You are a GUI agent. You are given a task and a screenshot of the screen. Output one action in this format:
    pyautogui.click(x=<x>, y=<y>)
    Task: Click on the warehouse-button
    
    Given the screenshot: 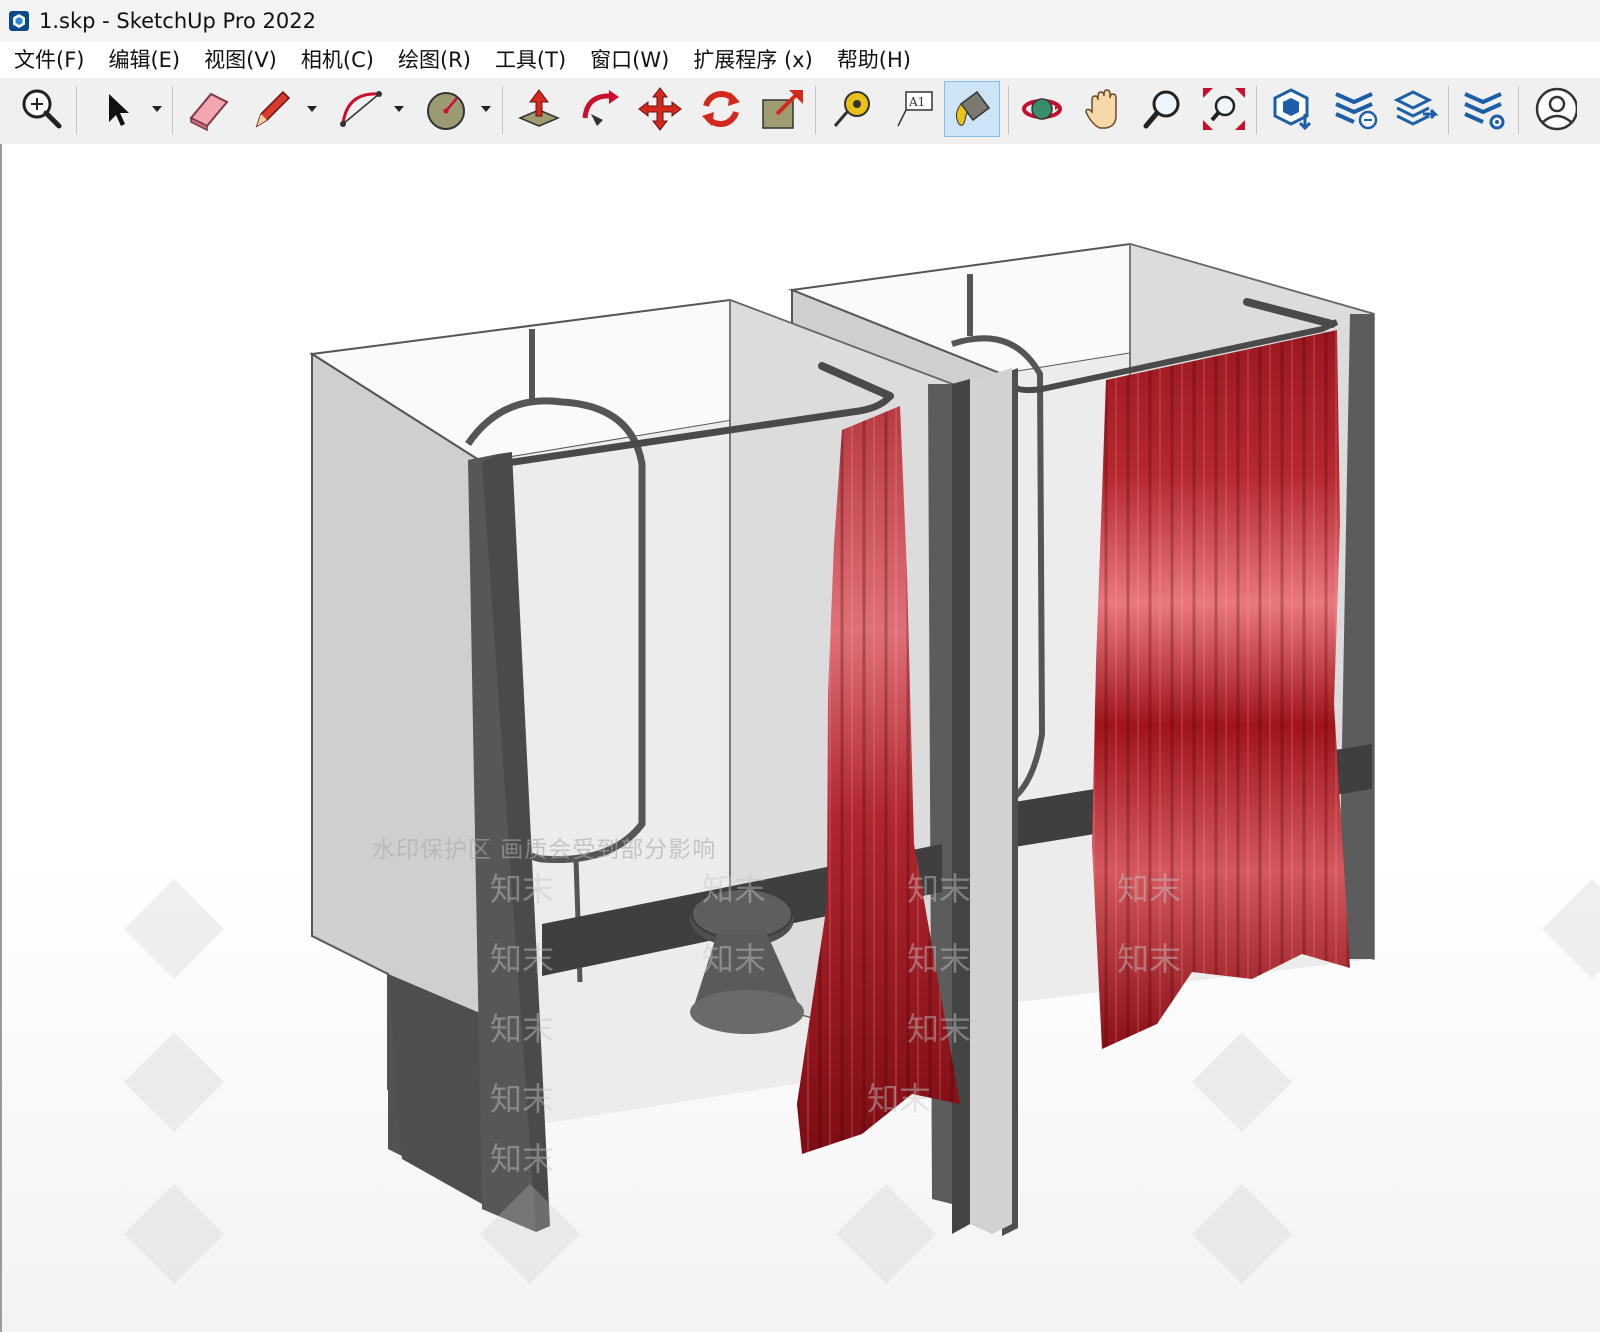 What is the action you would take?
    pyautogui.click(x=1294, y=109)
    